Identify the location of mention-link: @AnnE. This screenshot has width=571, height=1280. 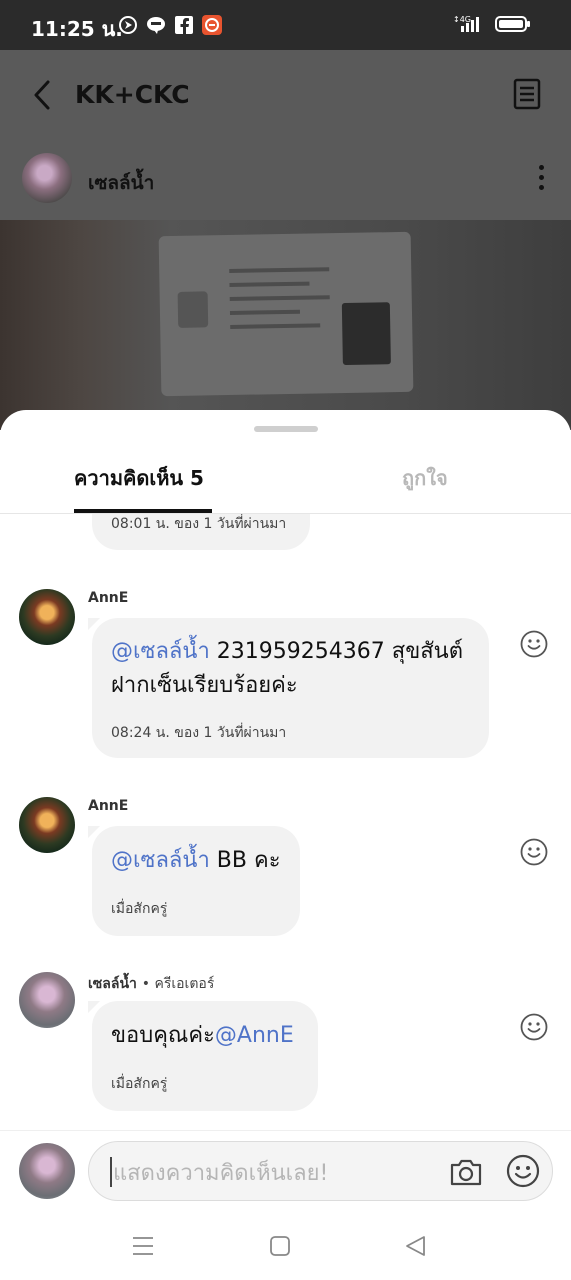
(254, 1035).